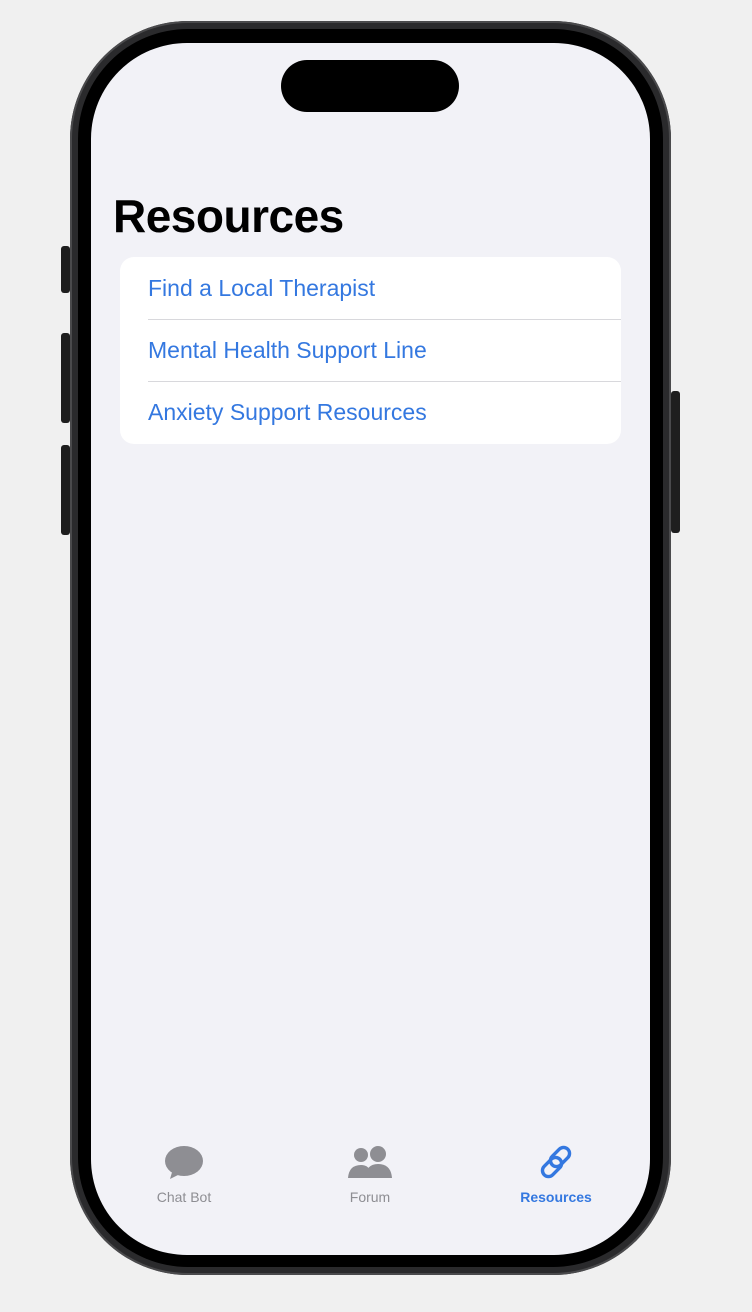 Image resolution: width=752 pixels, height=1312 pixels. I want to click on list-item-find-therapist: Find a Local Therapist, so click(370, 288).